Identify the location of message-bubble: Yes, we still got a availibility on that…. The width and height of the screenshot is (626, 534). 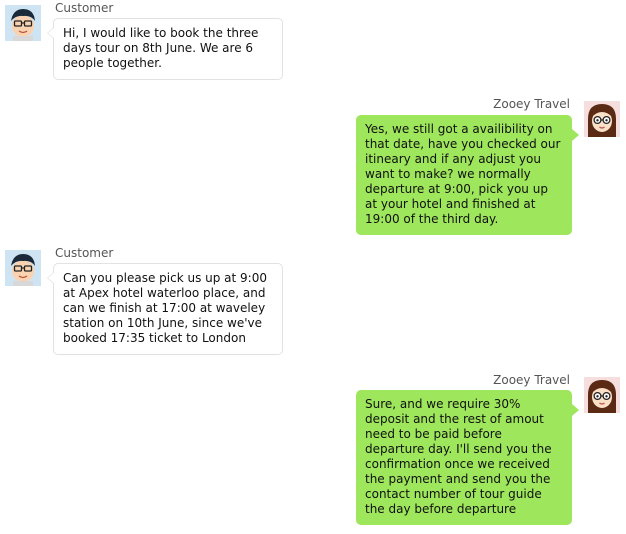
(467, 175).